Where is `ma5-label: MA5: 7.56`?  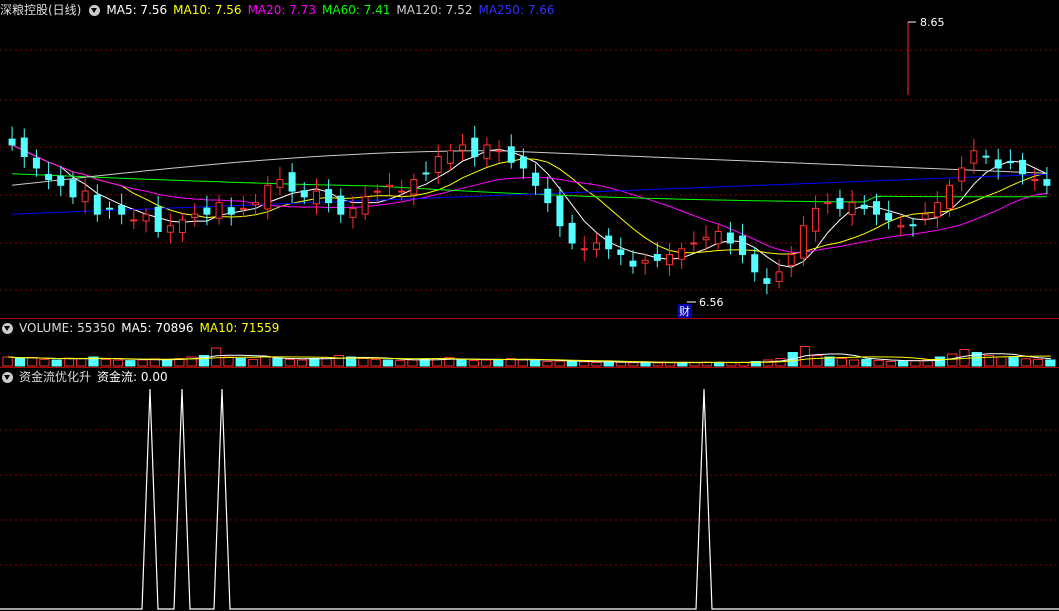
ma5-label: MA5: 7.56 is located at coordinates (137, 10).